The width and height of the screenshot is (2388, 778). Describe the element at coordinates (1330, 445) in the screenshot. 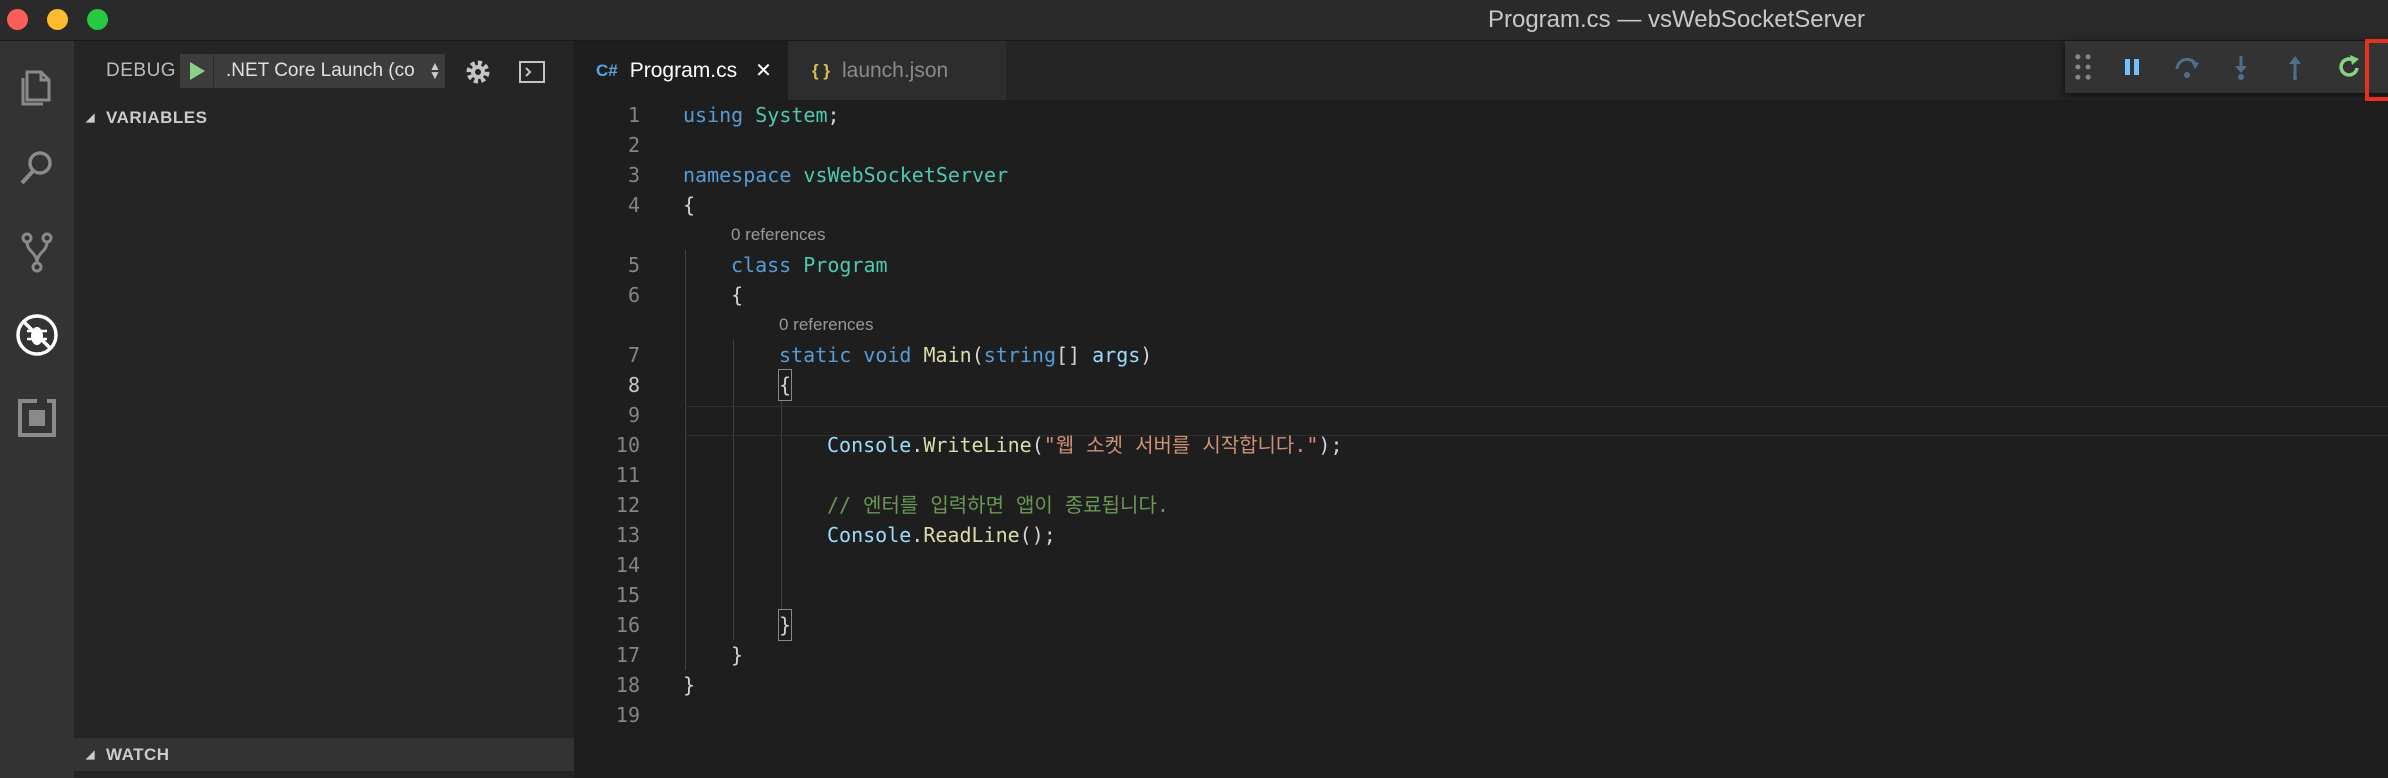

I see `punctuation: );` at that location.